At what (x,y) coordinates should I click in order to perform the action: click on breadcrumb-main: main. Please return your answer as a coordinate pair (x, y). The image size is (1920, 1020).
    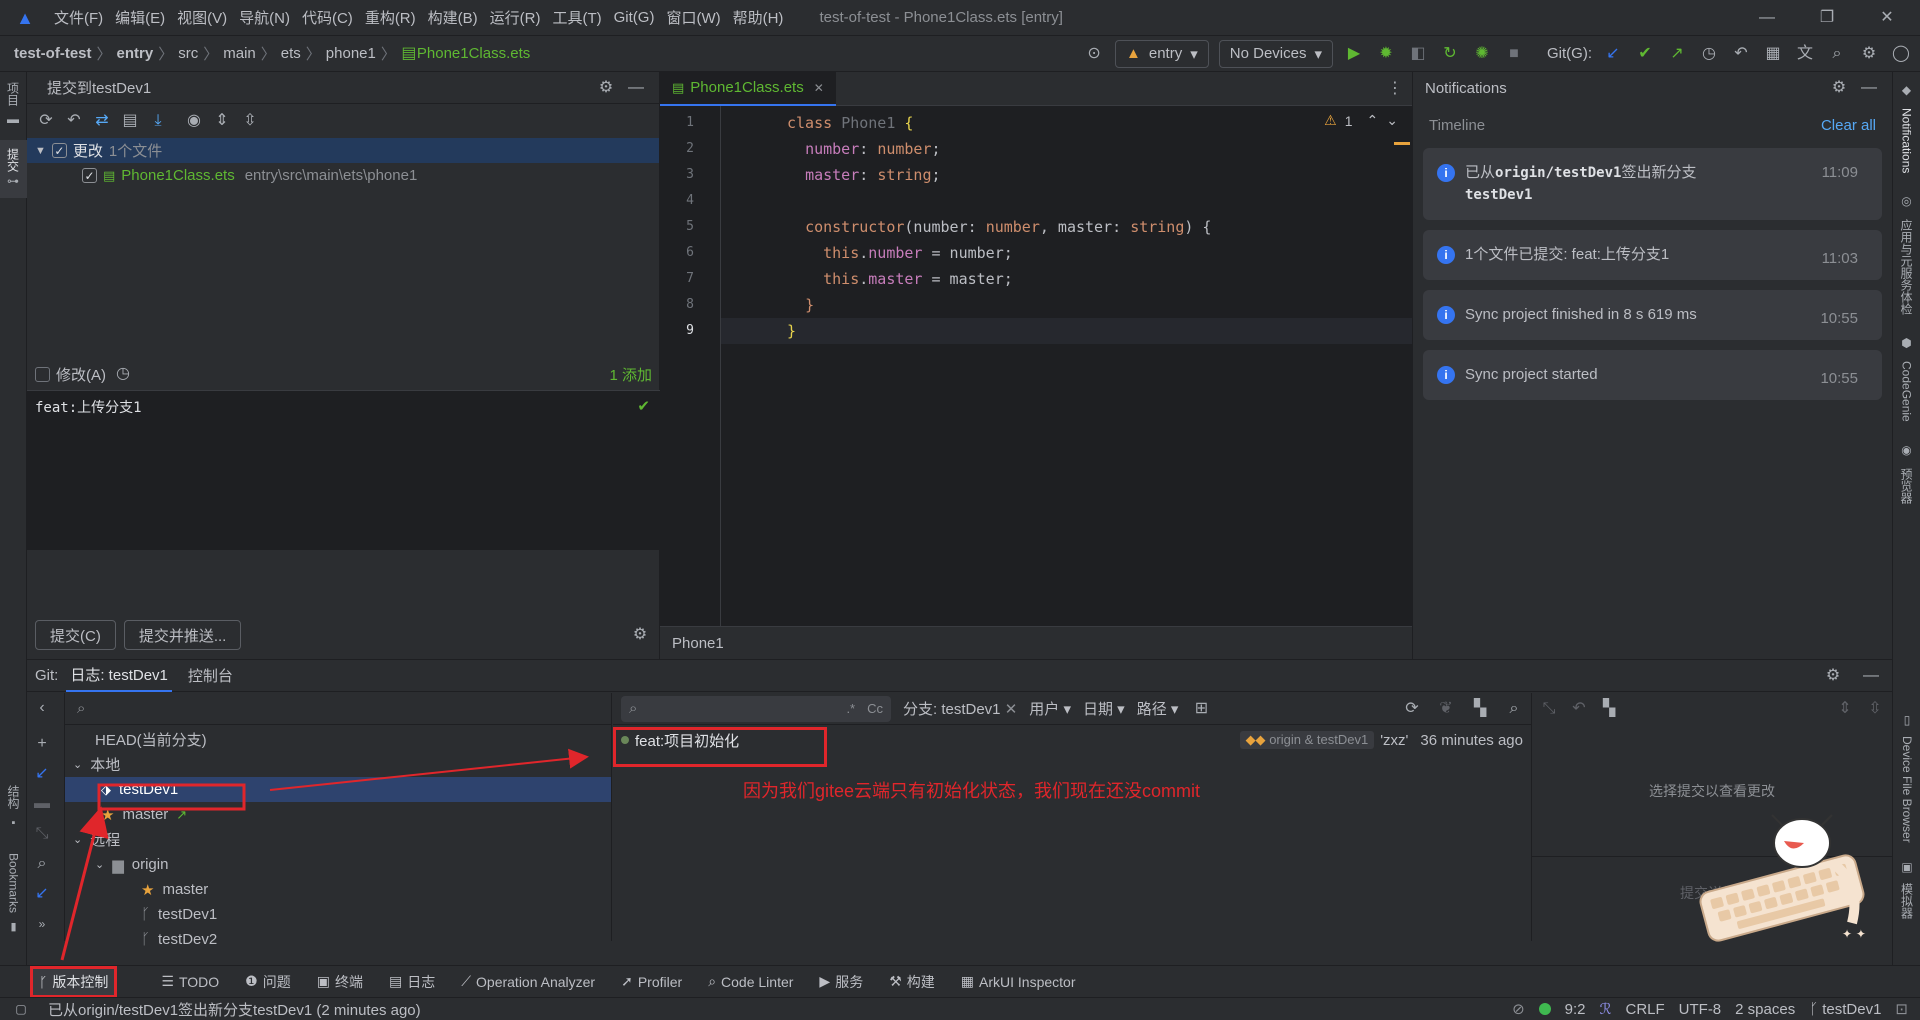
    Looking at the image, I should click on (239, 53).